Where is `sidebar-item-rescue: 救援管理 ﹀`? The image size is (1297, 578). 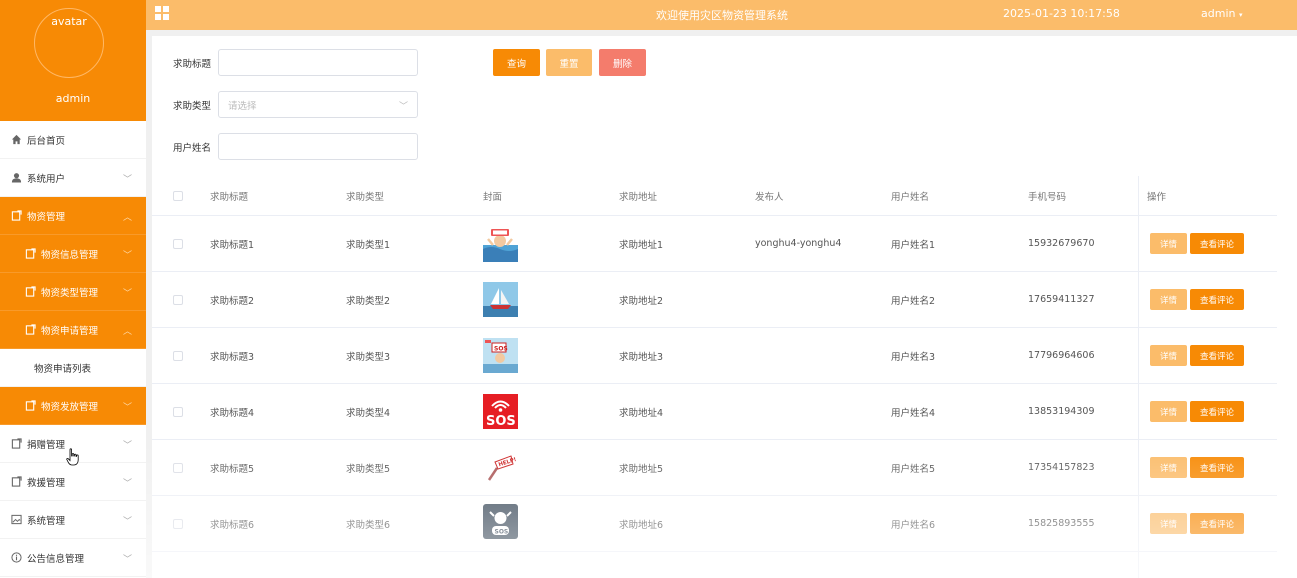
sidebar-item-rescue: 救援管理 ﹀ is located at coordinates (73, 482).